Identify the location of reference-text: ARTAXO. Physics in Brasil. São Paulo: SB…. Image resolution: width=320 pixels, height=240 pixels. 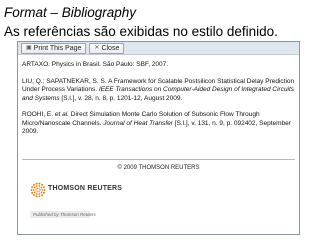
(95, 64).